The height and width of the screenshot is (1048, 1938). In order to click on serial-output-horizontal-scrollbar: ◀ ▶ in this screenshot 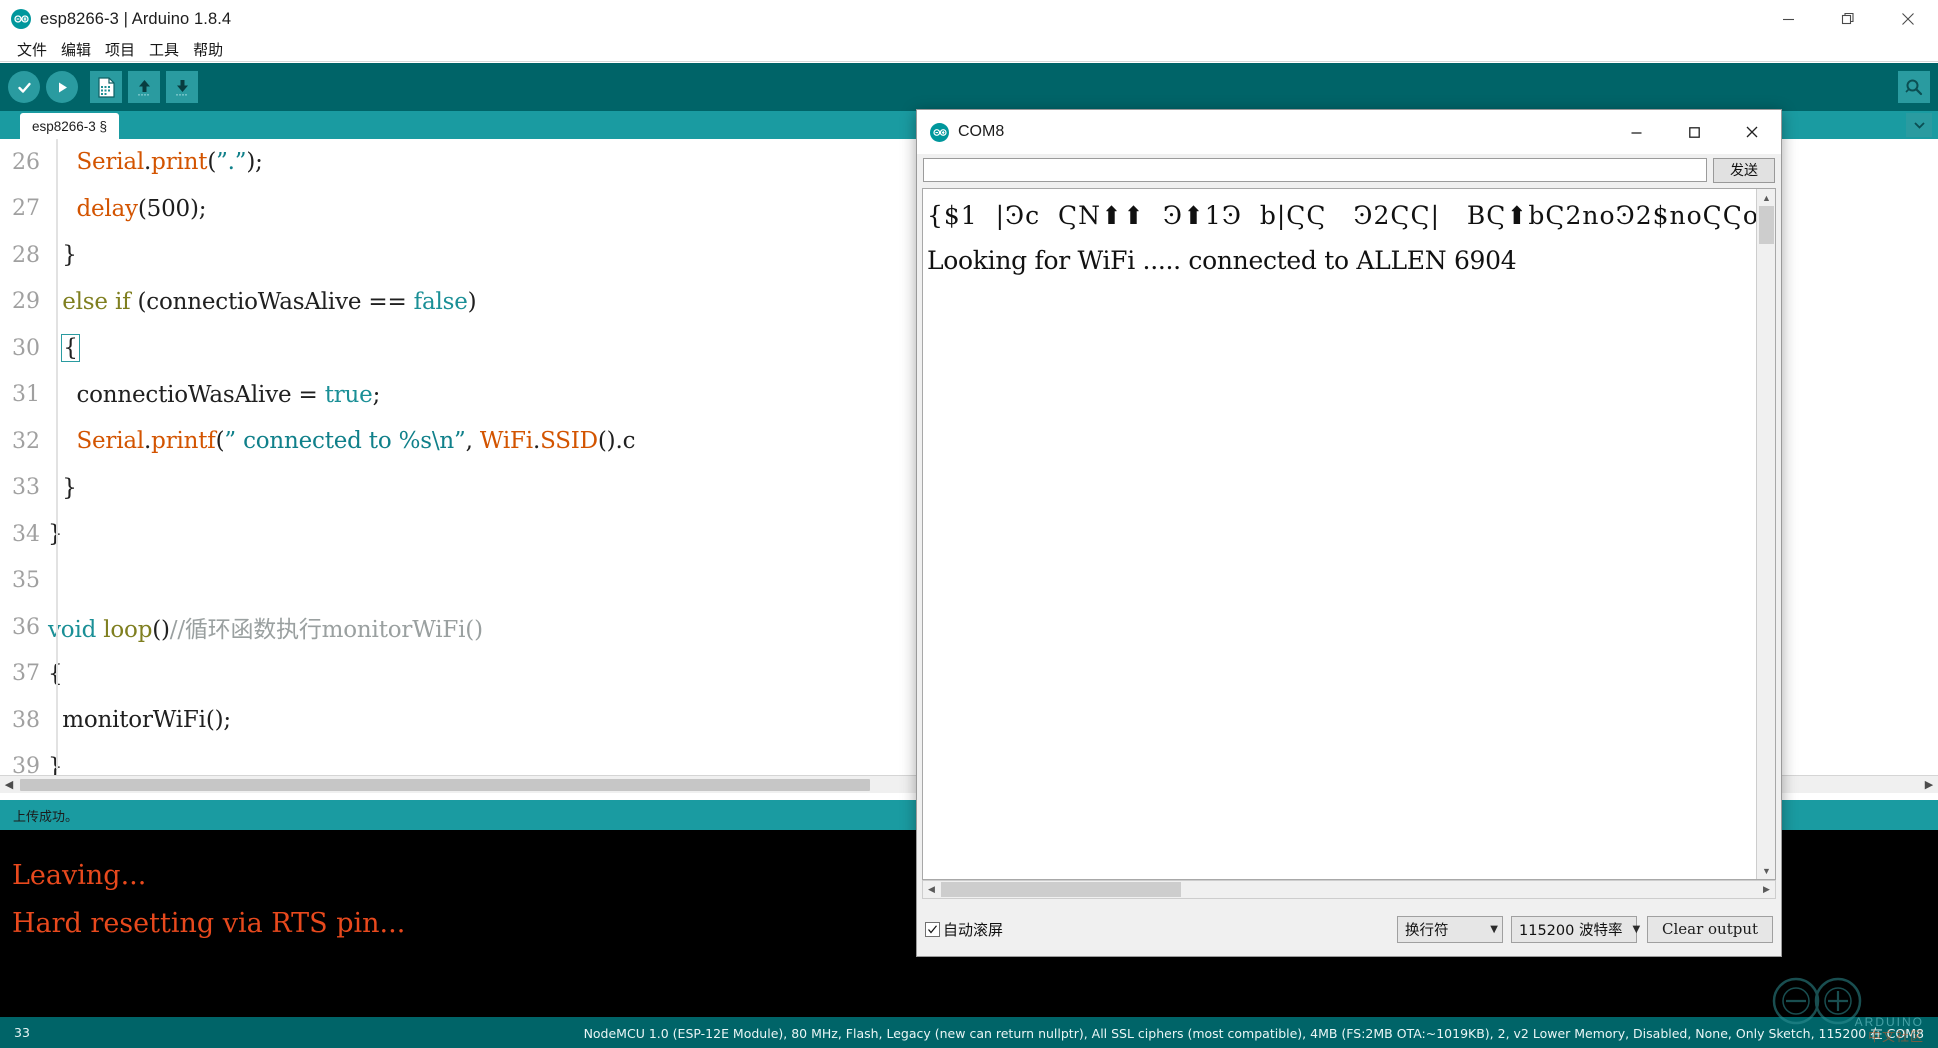, I will do `click(1349, 889)`.